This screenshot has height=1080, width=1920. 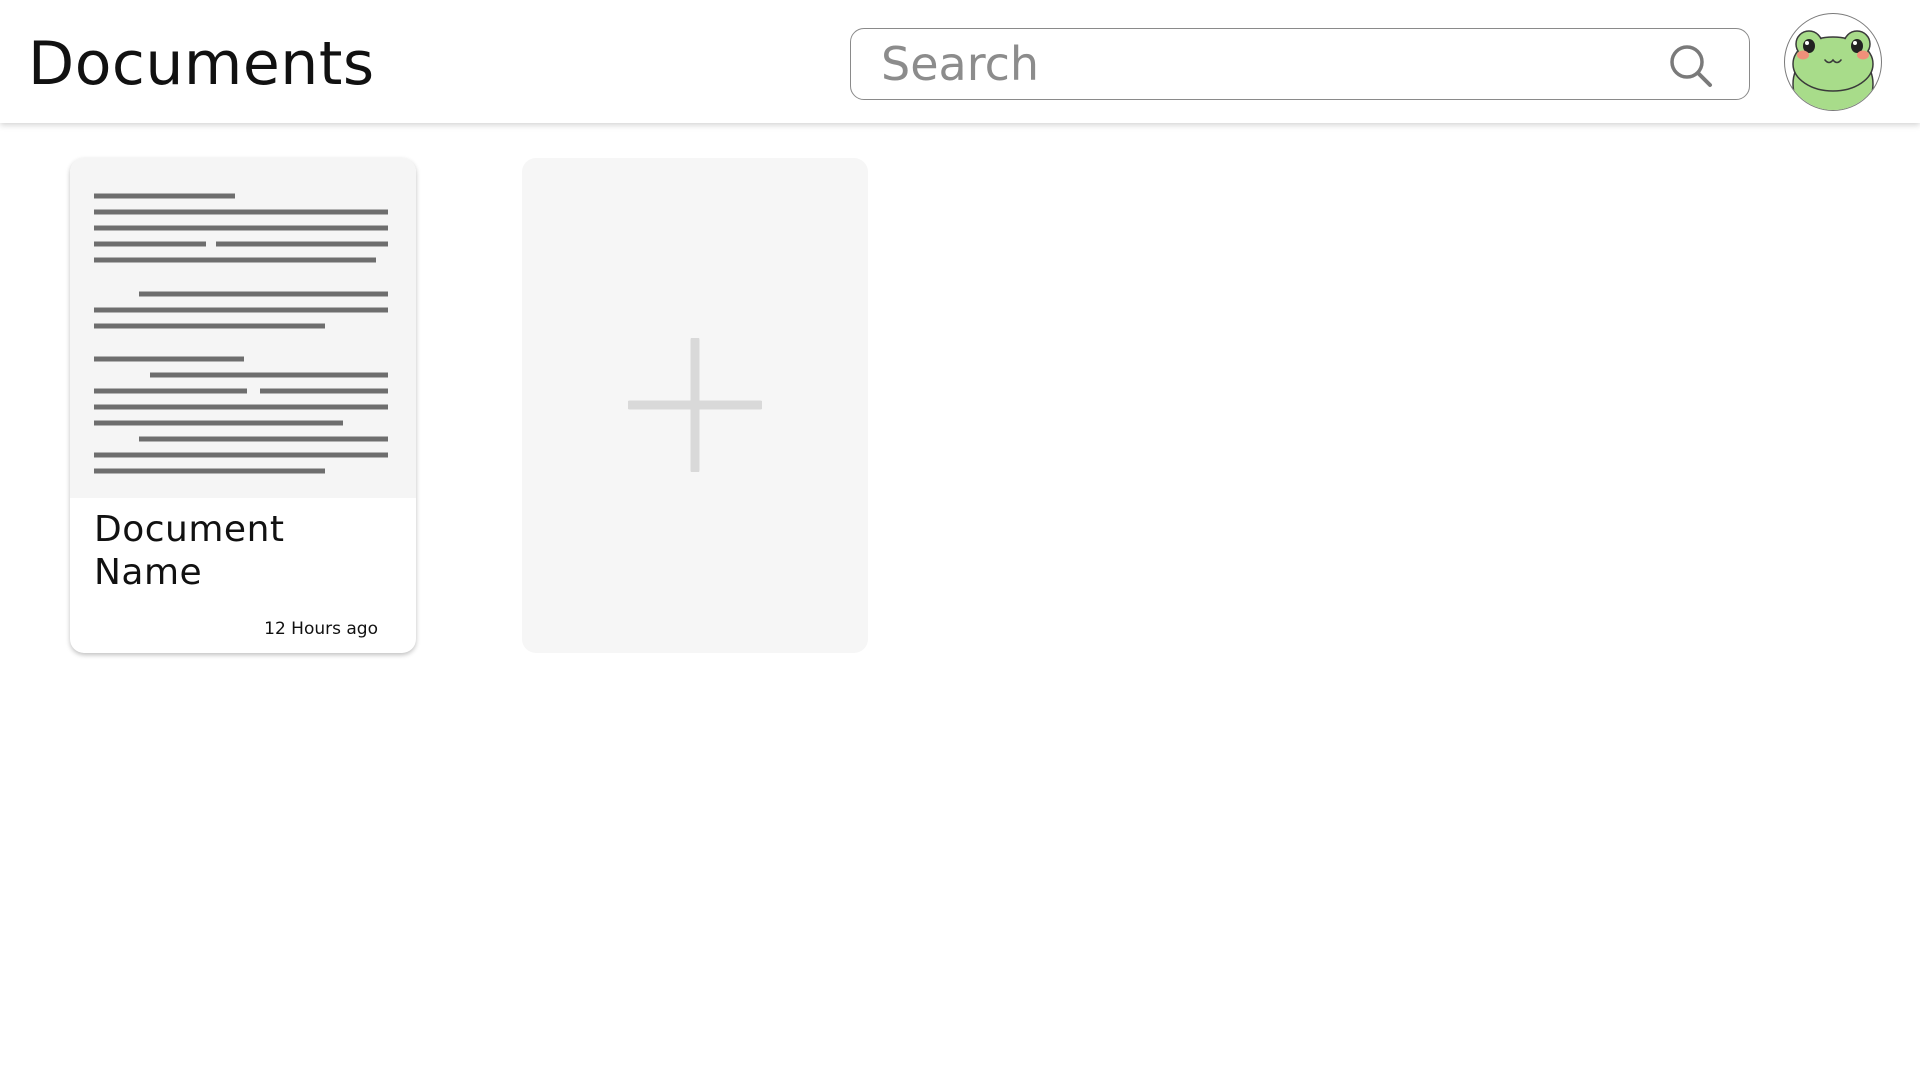 I want to click on search-bar, so click(x=1300, y=64).